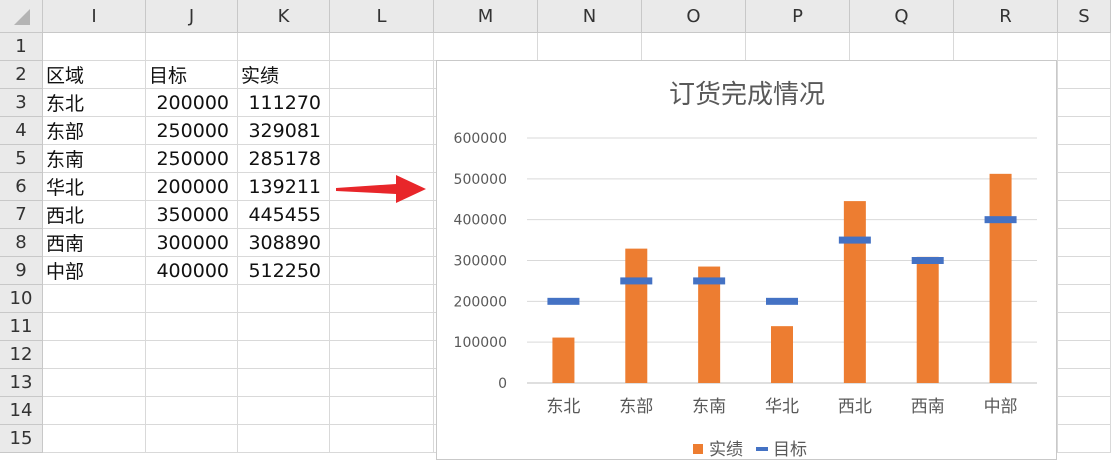  What do you see at coordinates (21, 16) in the screenshot?
I see `select-all-corner` at bounding box center [21, 16].